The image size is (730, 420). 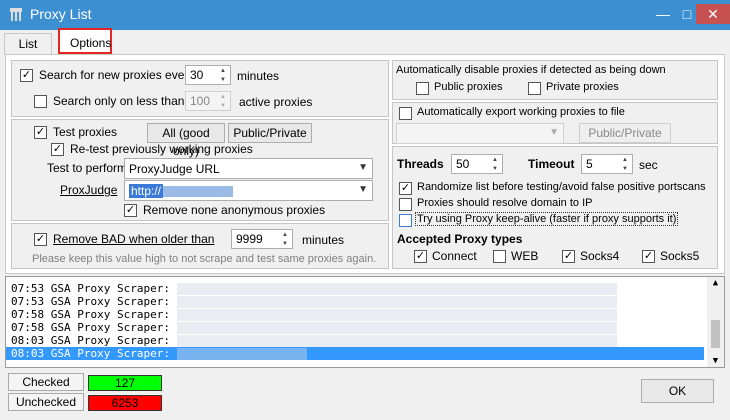 What do you see at coordinates (26, 75) in the screenshot?
I see `search-new-checkbox: ✓` at bounding box center [26, 75].